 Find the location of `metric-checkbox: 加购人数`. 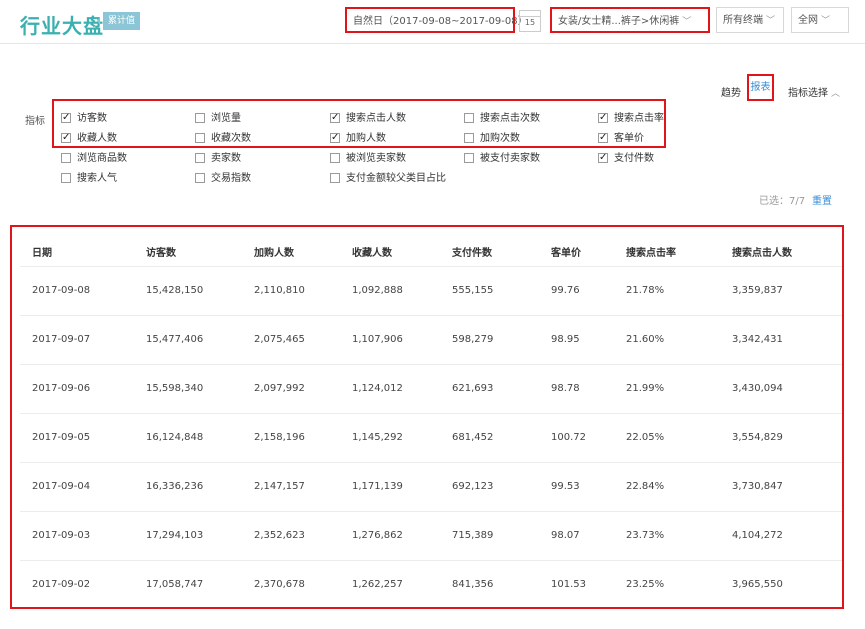

metric-checkbox: 加购人数 is located at coordinates (358, 138).